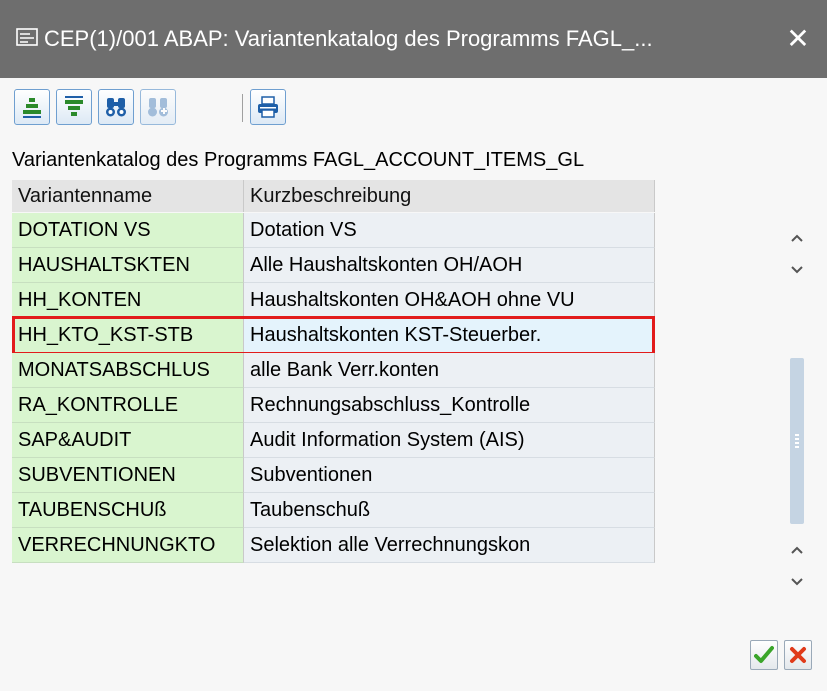 The width and height of the screenshot is (827, 691). Describe the element at coordinates (128, 230) in the screenshot. I see `variant-name-cell: DOTATION VS` at that location.